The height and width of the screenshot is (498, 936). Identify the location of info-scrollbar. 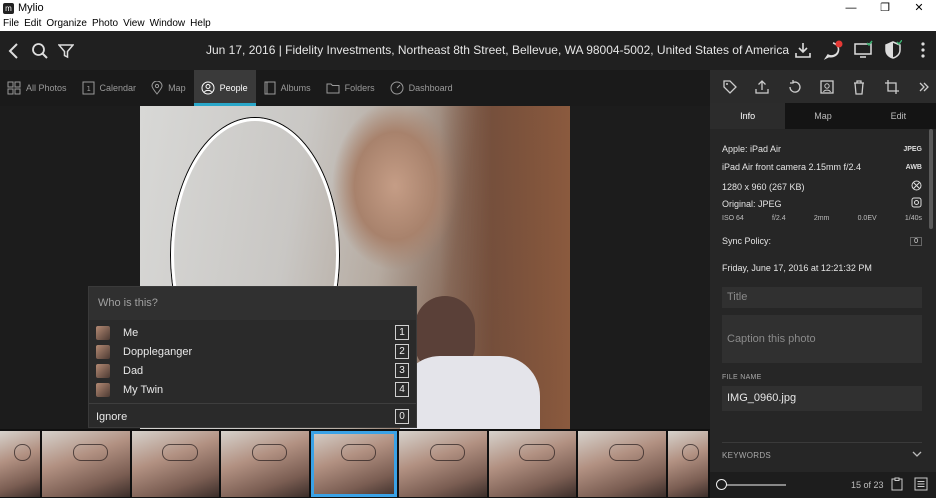
(931, 179).